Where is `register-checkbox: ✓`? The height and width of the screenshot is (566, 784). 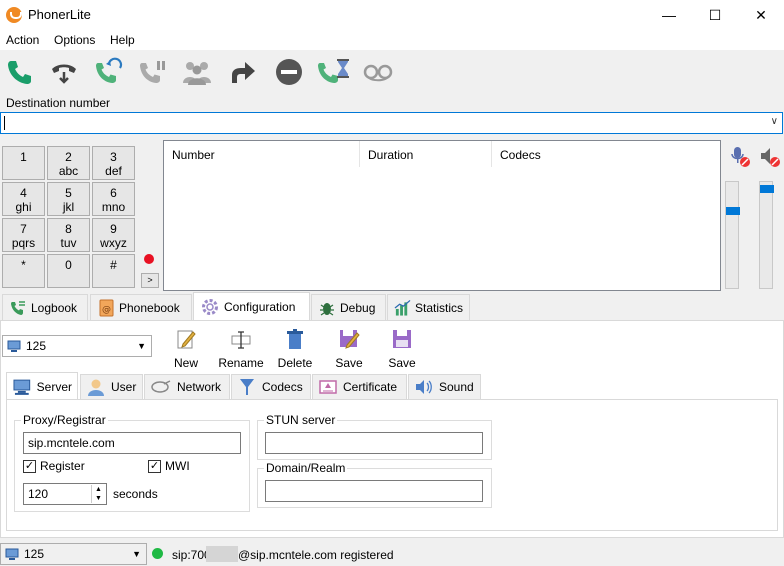 register-checkbox: ✓ is located at coordinates (29, 466).